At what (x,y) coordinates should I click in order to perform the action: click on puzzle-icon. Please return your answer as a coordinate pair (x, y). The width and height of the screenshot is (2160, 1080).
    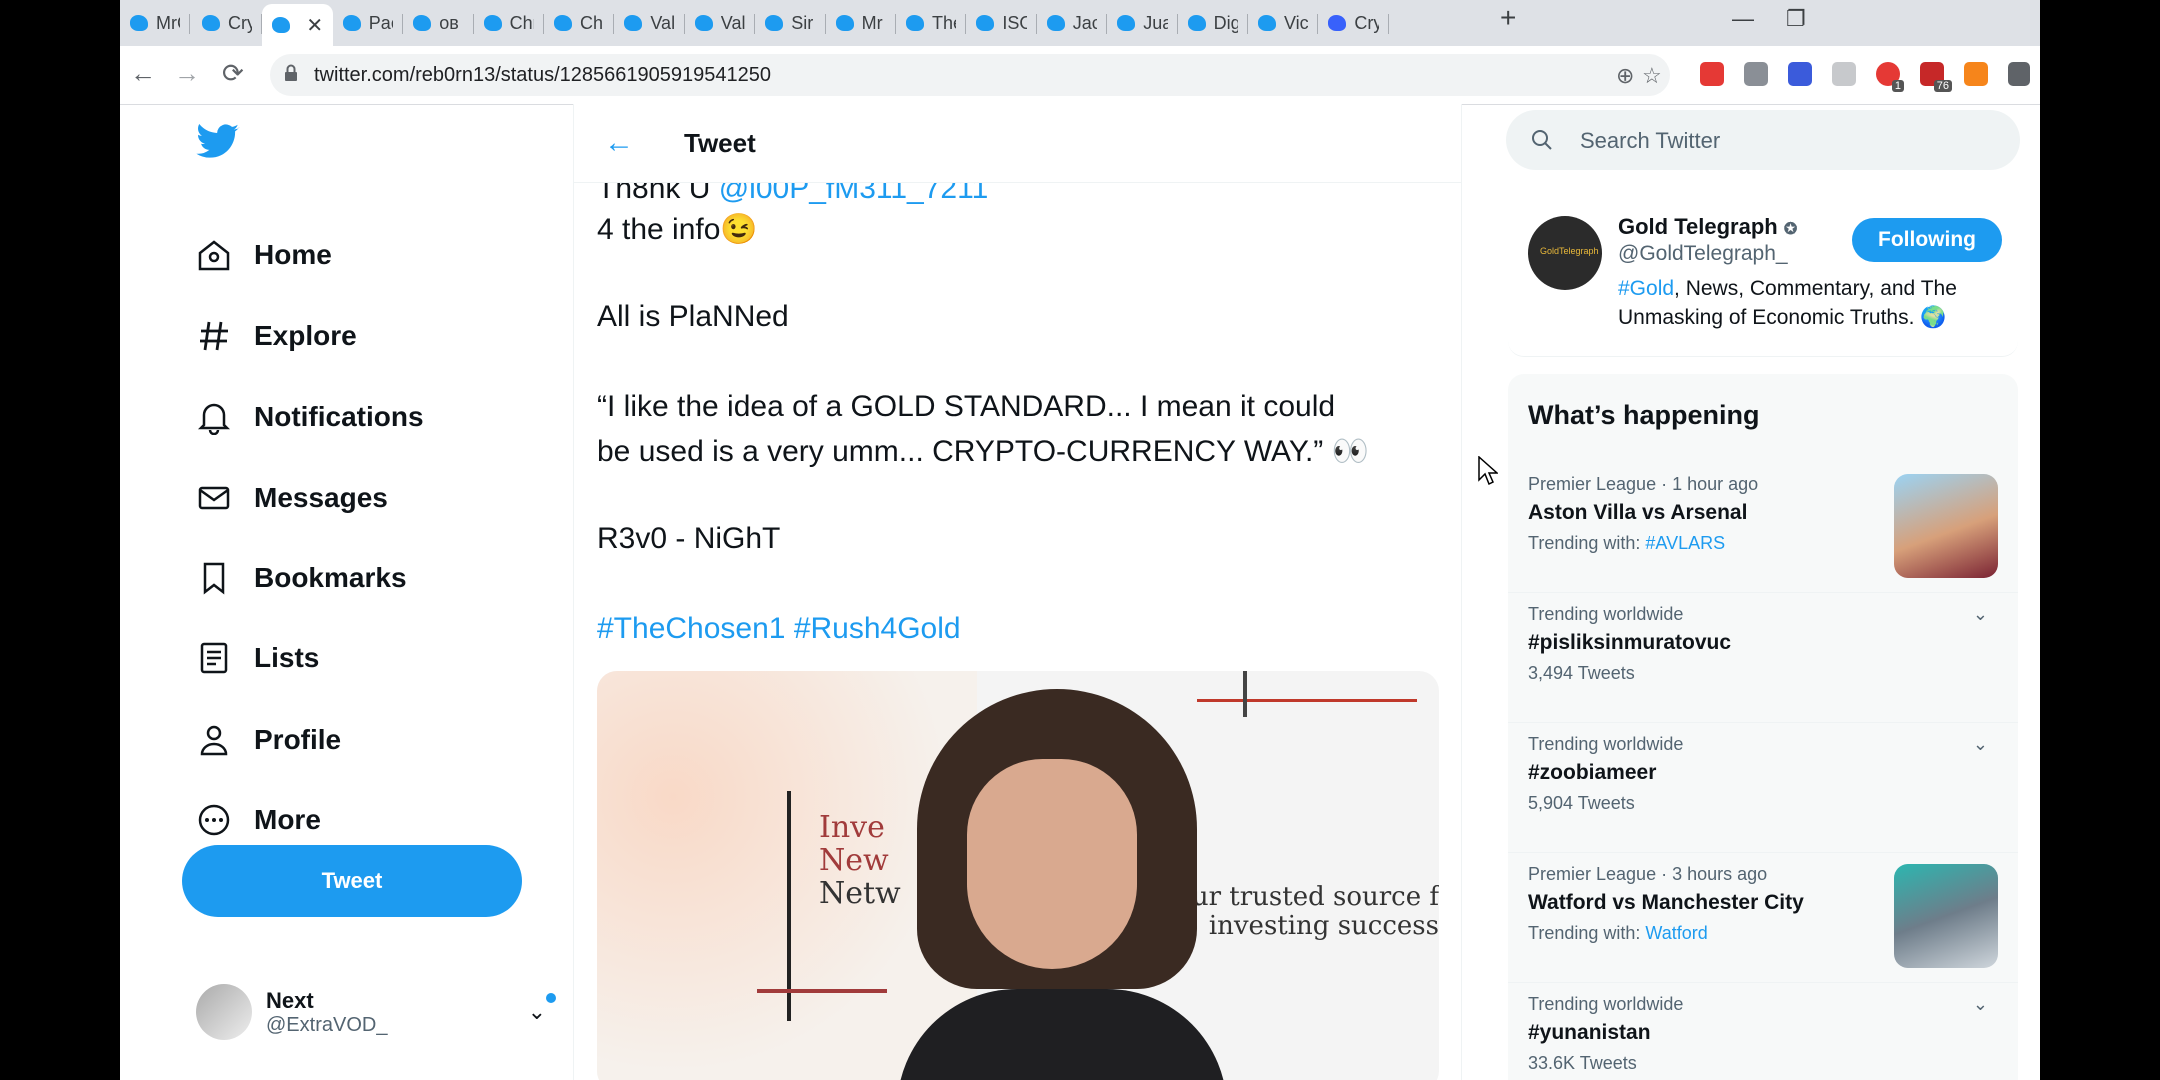
    Looking at the image, I should click on (2019, 74).